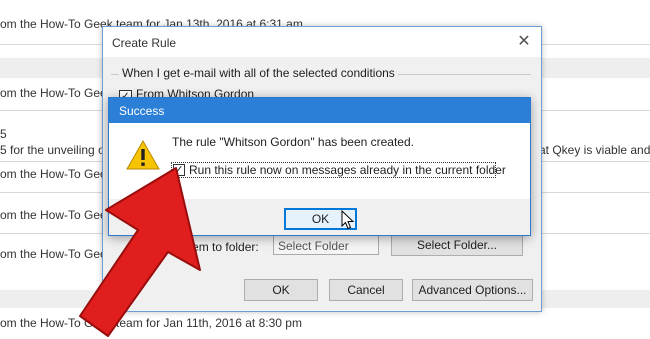 Image resolution: width=650 pixels, height=339 pixels. Describe the element at coordinates (142, 111) in the screenshot. I see `dialog-title: Success` at that location.